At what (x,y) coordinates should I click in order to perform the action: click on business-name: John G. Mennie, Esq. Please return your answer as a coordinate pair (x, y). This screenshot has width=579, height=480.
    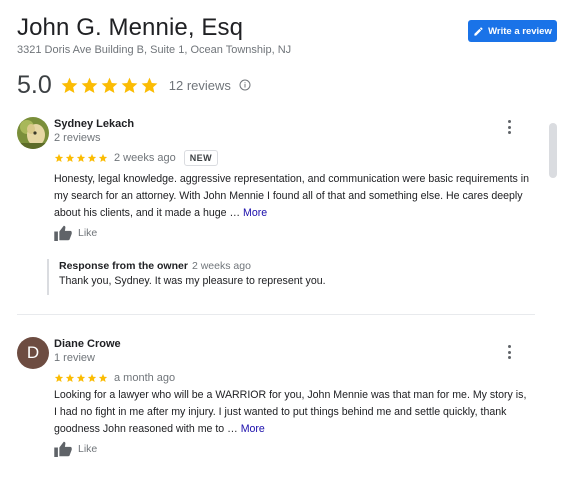
    Looking at the image, I should click on (130, 27).